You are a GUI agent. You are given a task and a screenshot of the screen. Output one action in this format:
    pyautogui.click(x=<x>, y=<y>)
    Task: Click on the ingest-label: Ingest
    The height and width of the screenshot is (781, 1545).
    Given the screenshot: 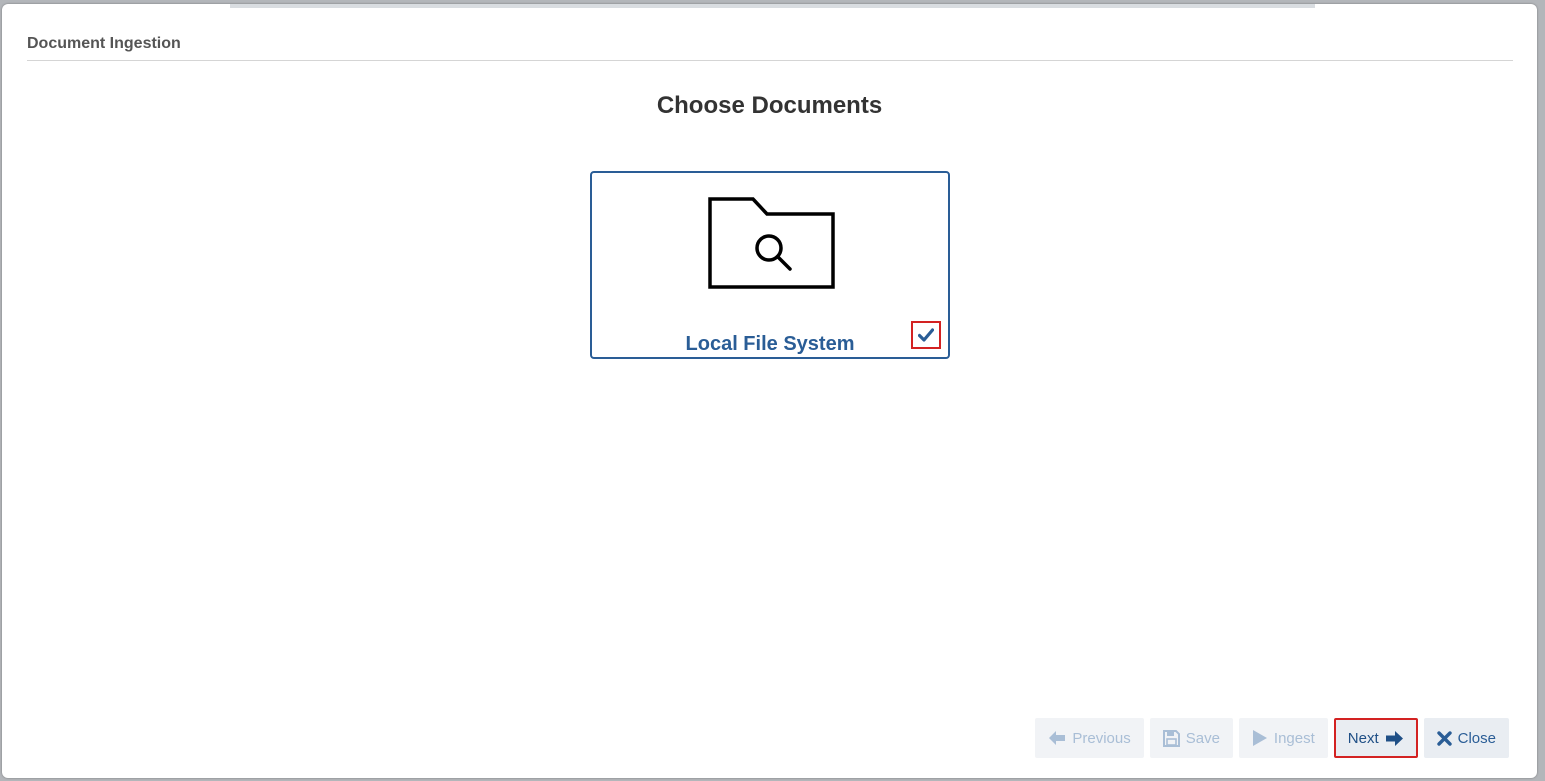 What is the action you would take?
    pyautogui.click(x=1294, y=738)
    